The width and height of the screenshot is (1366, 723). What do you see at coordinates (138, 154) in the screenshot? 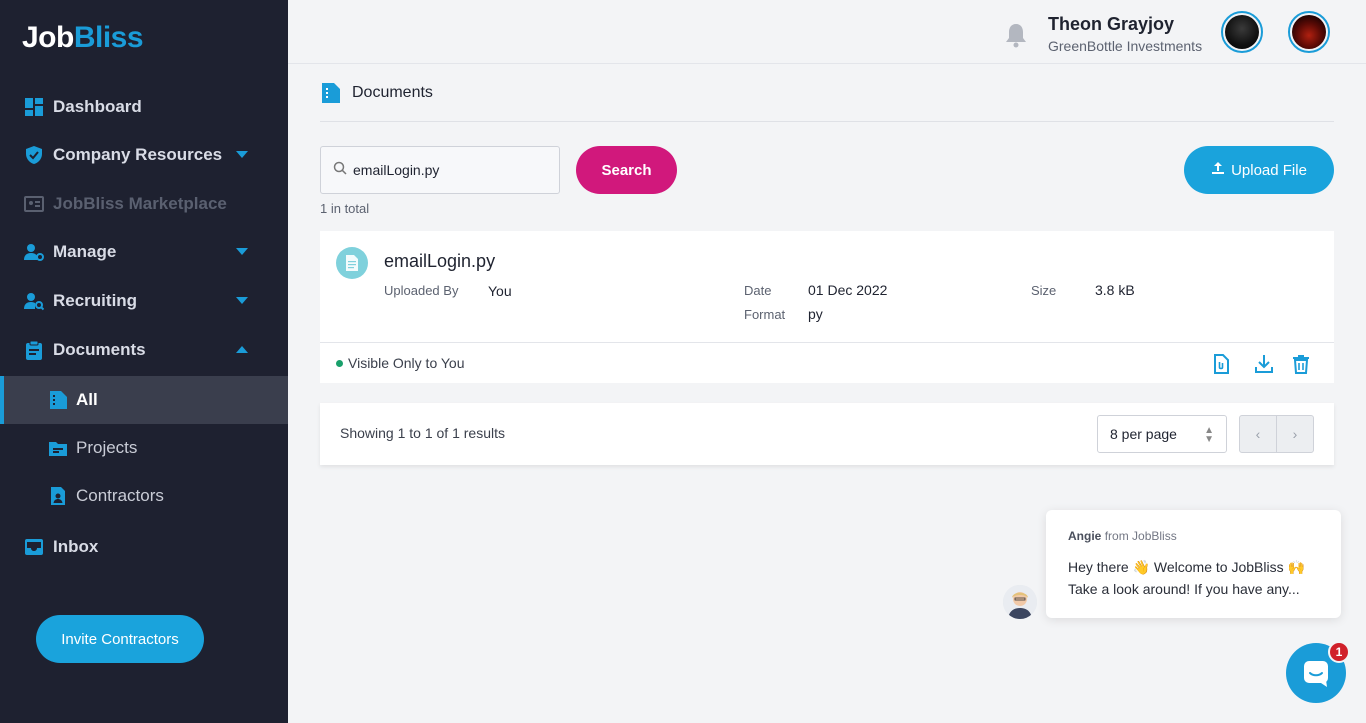
I see `sidebar-item-label: Company Resources` at bounding box center [138, 154].